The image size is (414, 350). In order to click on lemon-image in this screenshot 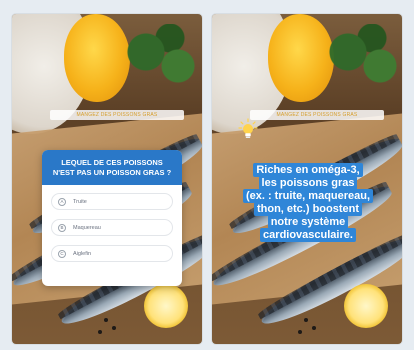, I will do `click(97, 58)`.